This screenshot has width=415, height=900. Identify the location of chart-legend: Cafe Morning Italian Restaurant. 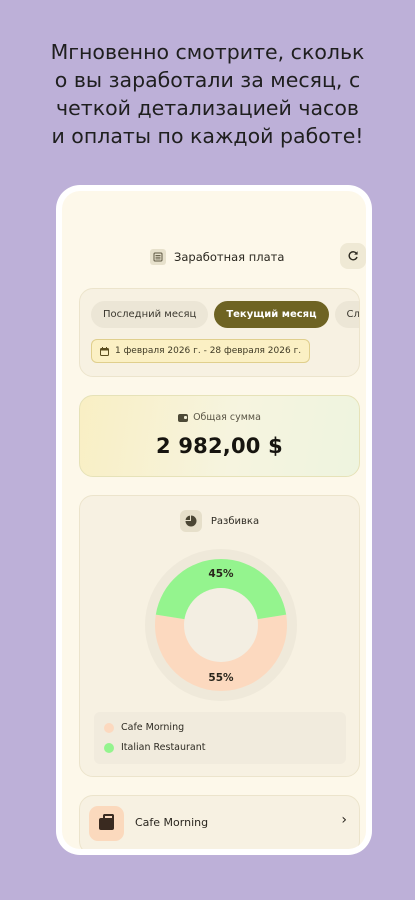
(220, 738).